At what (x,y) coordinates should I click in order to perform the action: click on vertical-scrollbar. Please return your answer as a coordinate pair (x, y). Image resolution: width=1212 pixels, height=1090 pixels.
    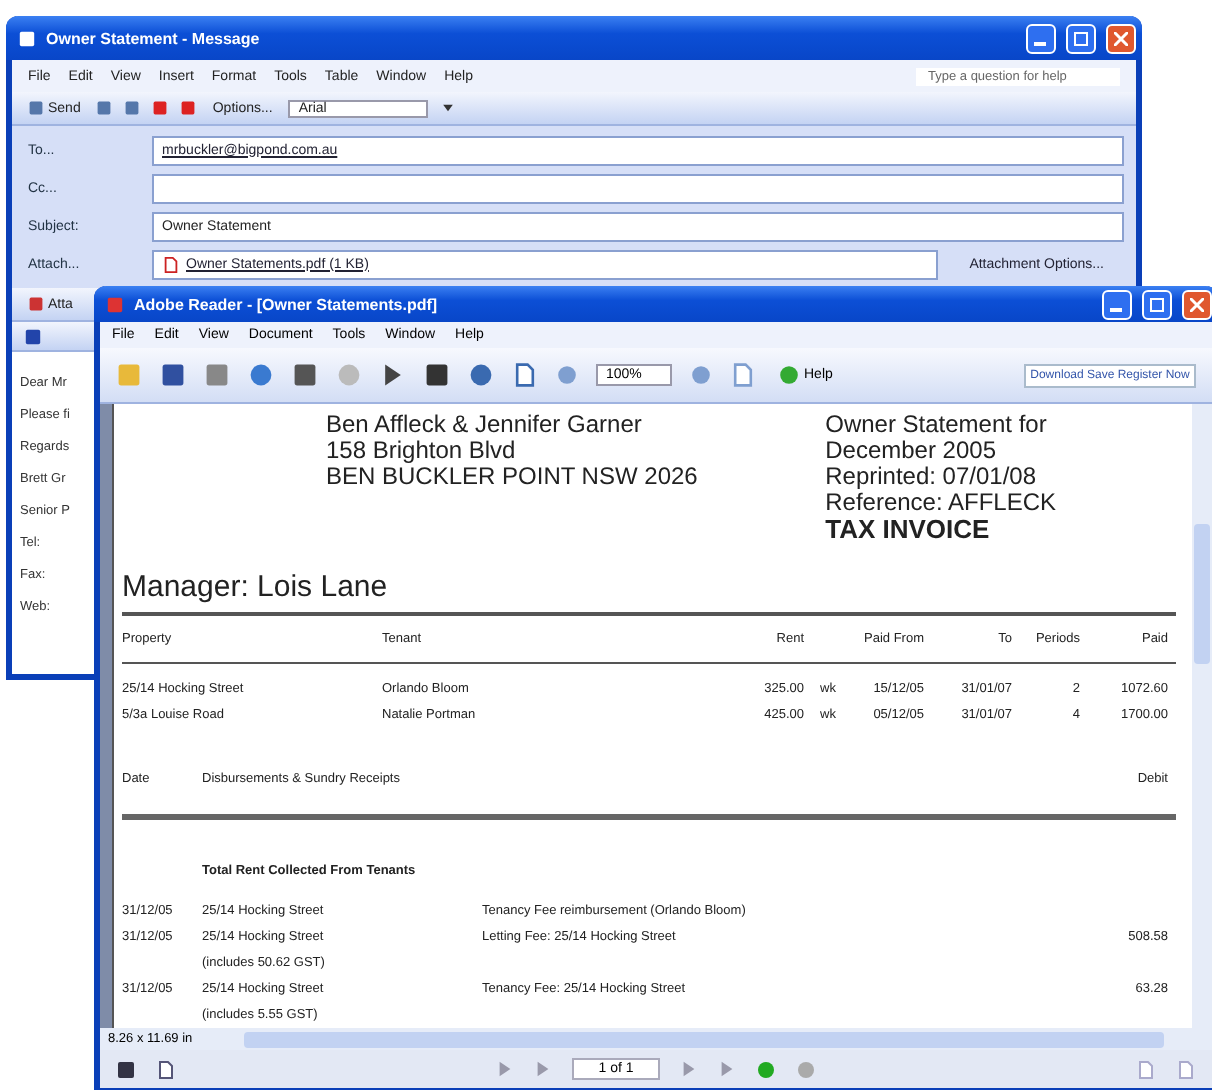
    Looking at the image, I should click on (1202, 716).